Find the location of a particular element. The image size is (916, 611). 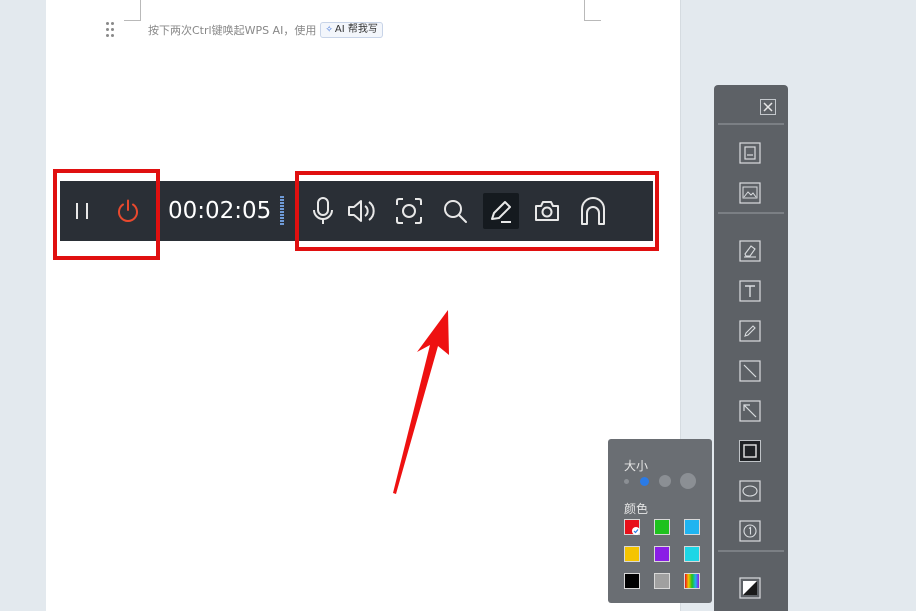

recording-timer: 00:02:05 is located at coordinates (220, 211).